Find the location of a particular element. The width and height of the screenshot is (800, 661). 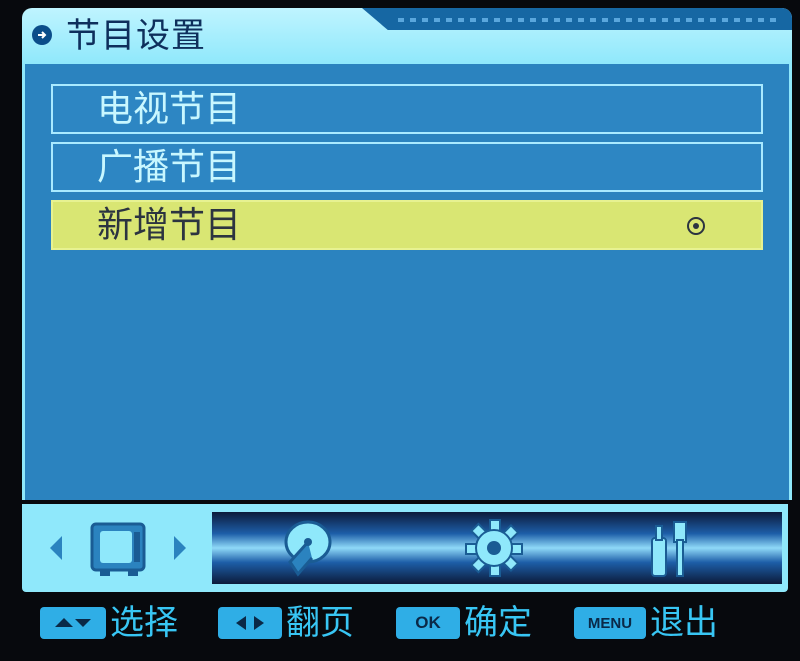

right-arrow-icon is located at coordinates (180, 548).